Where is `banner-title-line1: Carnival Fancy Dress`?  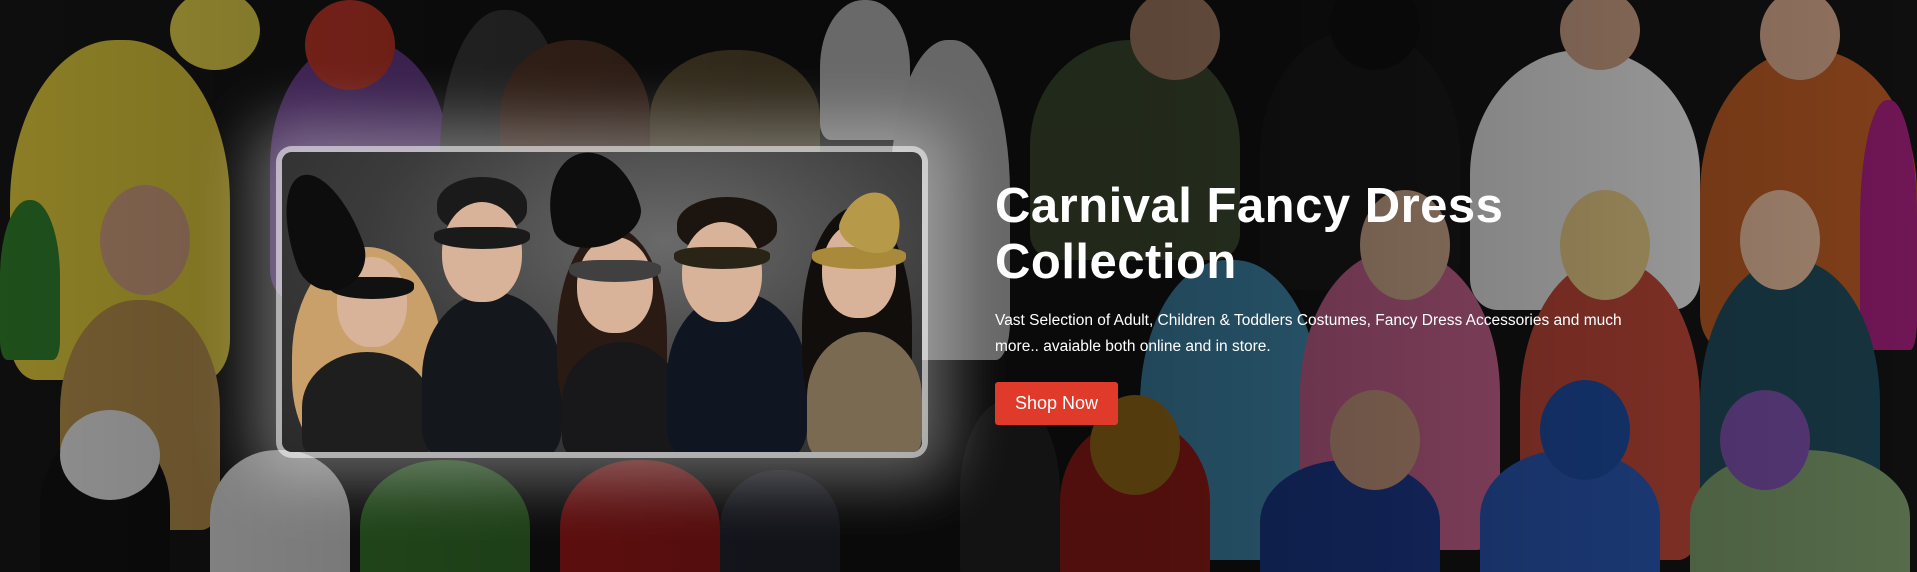 banner-title-line1: Carnival Fancy Dress is located at coordinates (1249, 206).